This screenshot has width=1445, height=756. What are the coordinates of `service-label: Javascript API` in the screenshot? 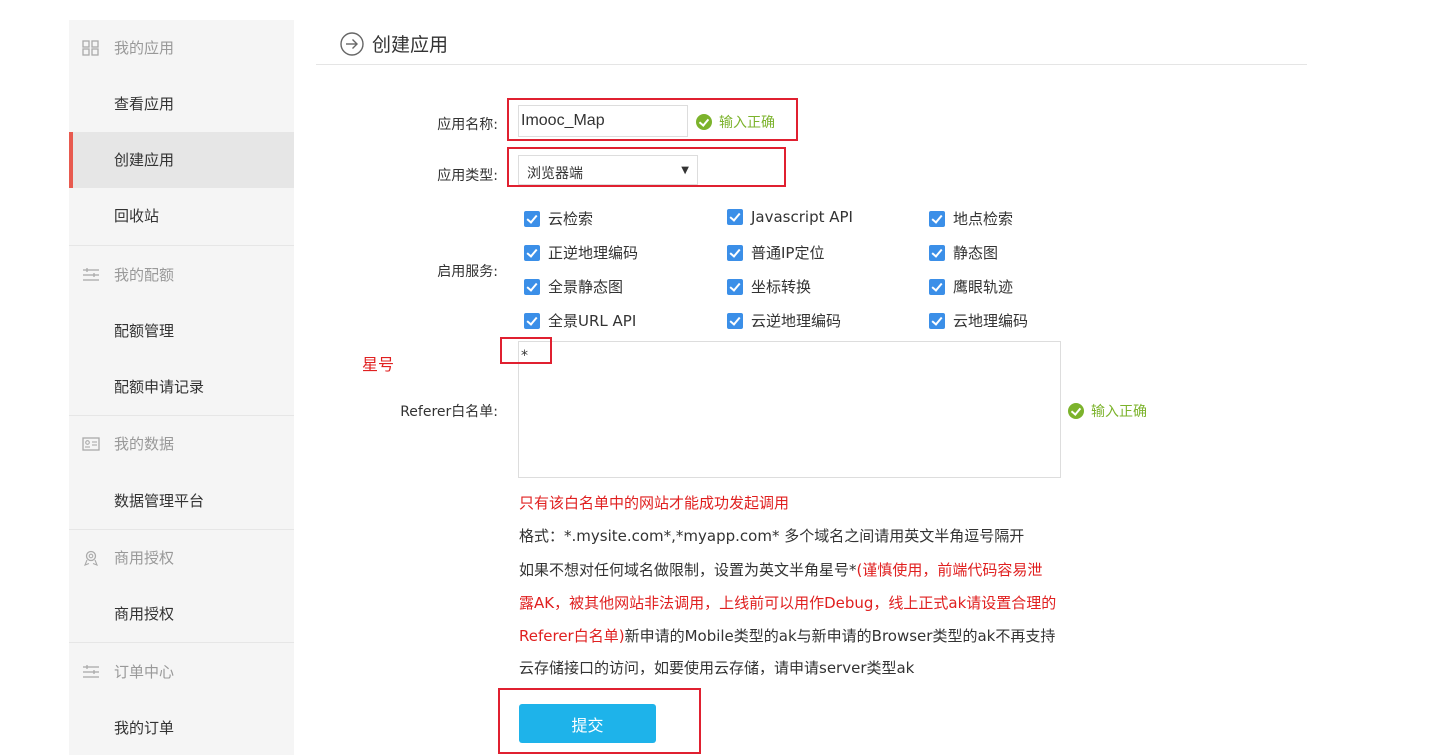 It's located at (802, 217).